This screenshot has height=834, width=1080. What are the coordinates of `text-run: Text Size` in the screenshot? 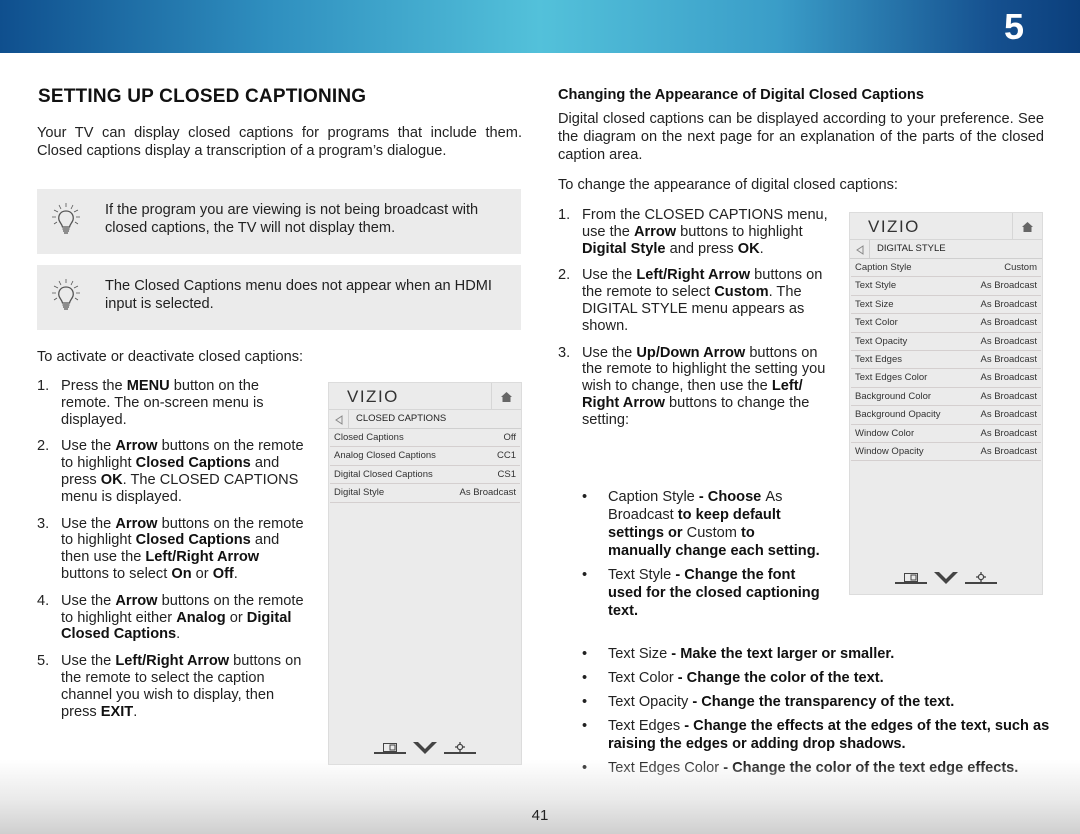 It's located at (638, 654).